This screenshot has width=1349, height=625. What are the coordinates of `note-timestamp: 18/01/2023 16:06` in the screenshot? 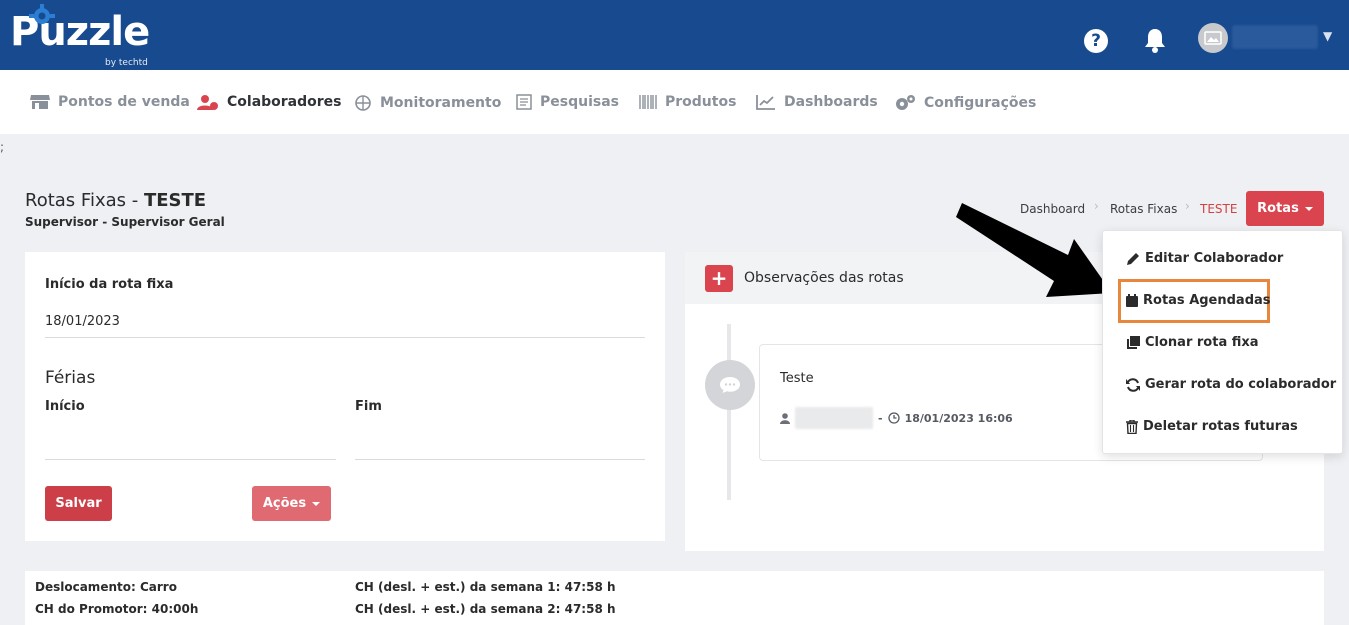 It's located at (958, 418).